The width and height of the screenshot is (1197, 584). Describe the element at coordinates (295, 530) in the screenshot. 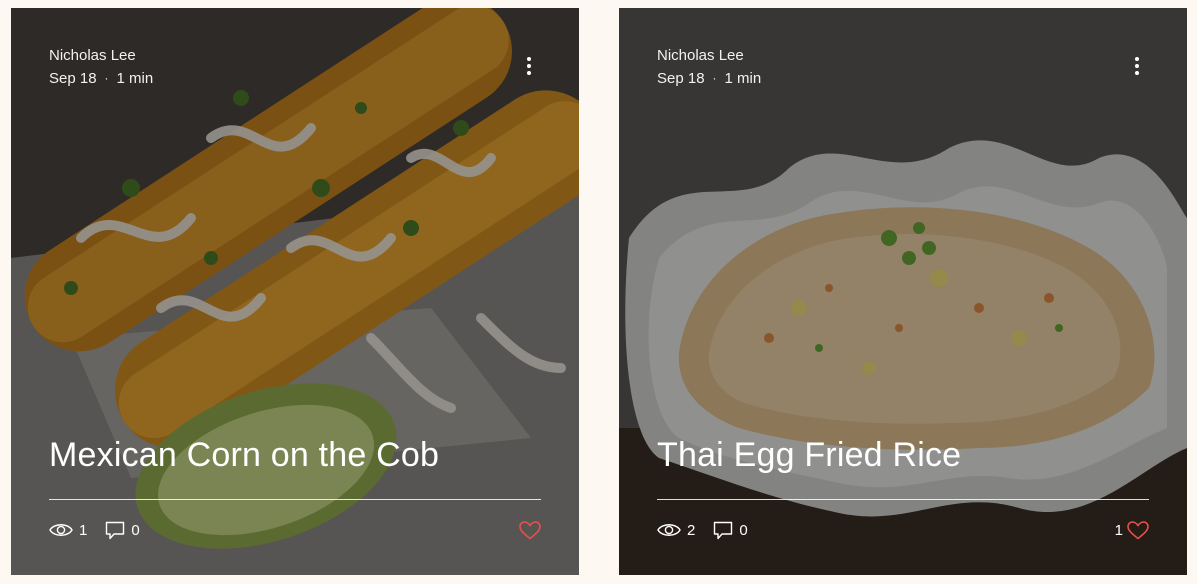

I see `post-stats: 1 0` at that location.